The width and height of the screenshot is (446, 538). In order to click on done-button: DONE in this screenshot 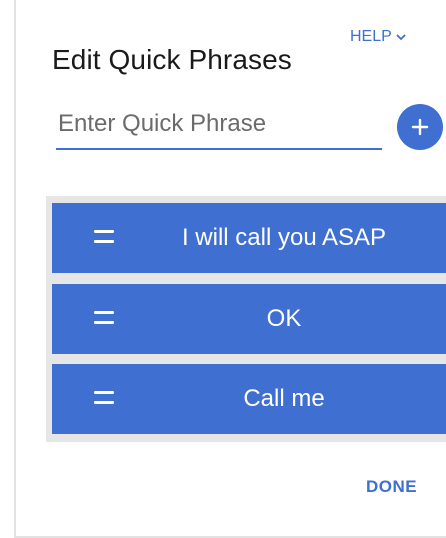, I will do `click(391, 487)`.